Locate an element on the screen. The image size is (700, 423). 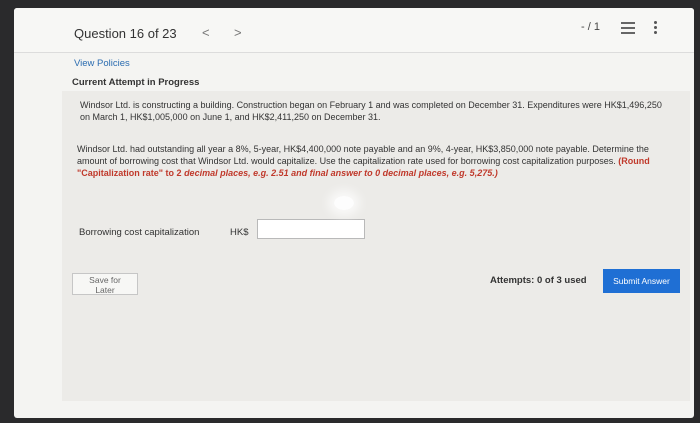
next-question-chevron-icon: > is located at coordinates (238, 32).